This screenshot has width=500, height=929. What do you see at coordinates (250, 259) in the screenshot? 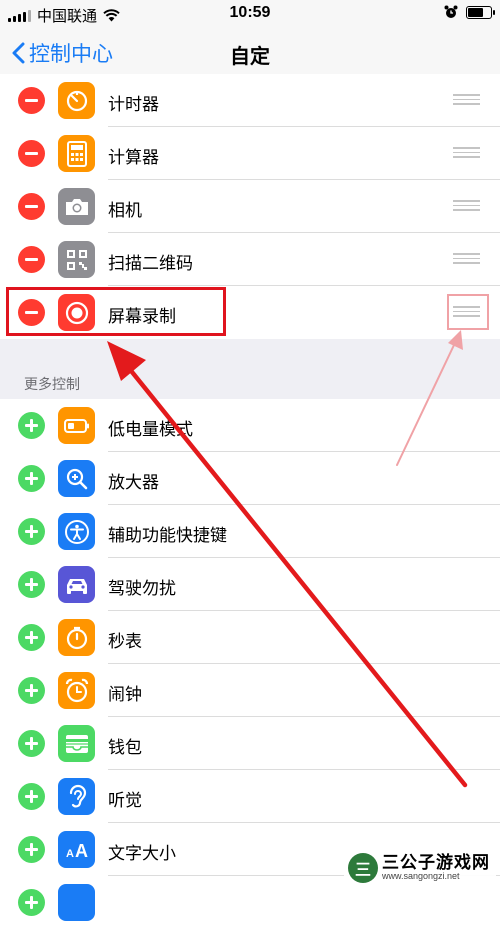
I see `control-row-qr-scanner: 扫描二维码` at bounding box center [250, 259].